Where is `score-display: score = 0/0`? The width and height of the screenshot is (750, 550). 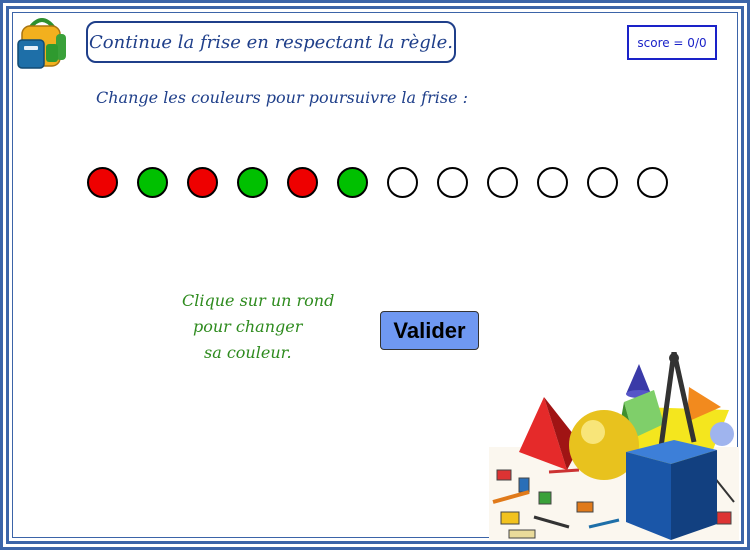
score-display: score = 0/0 is located at coordinates (672, 42).